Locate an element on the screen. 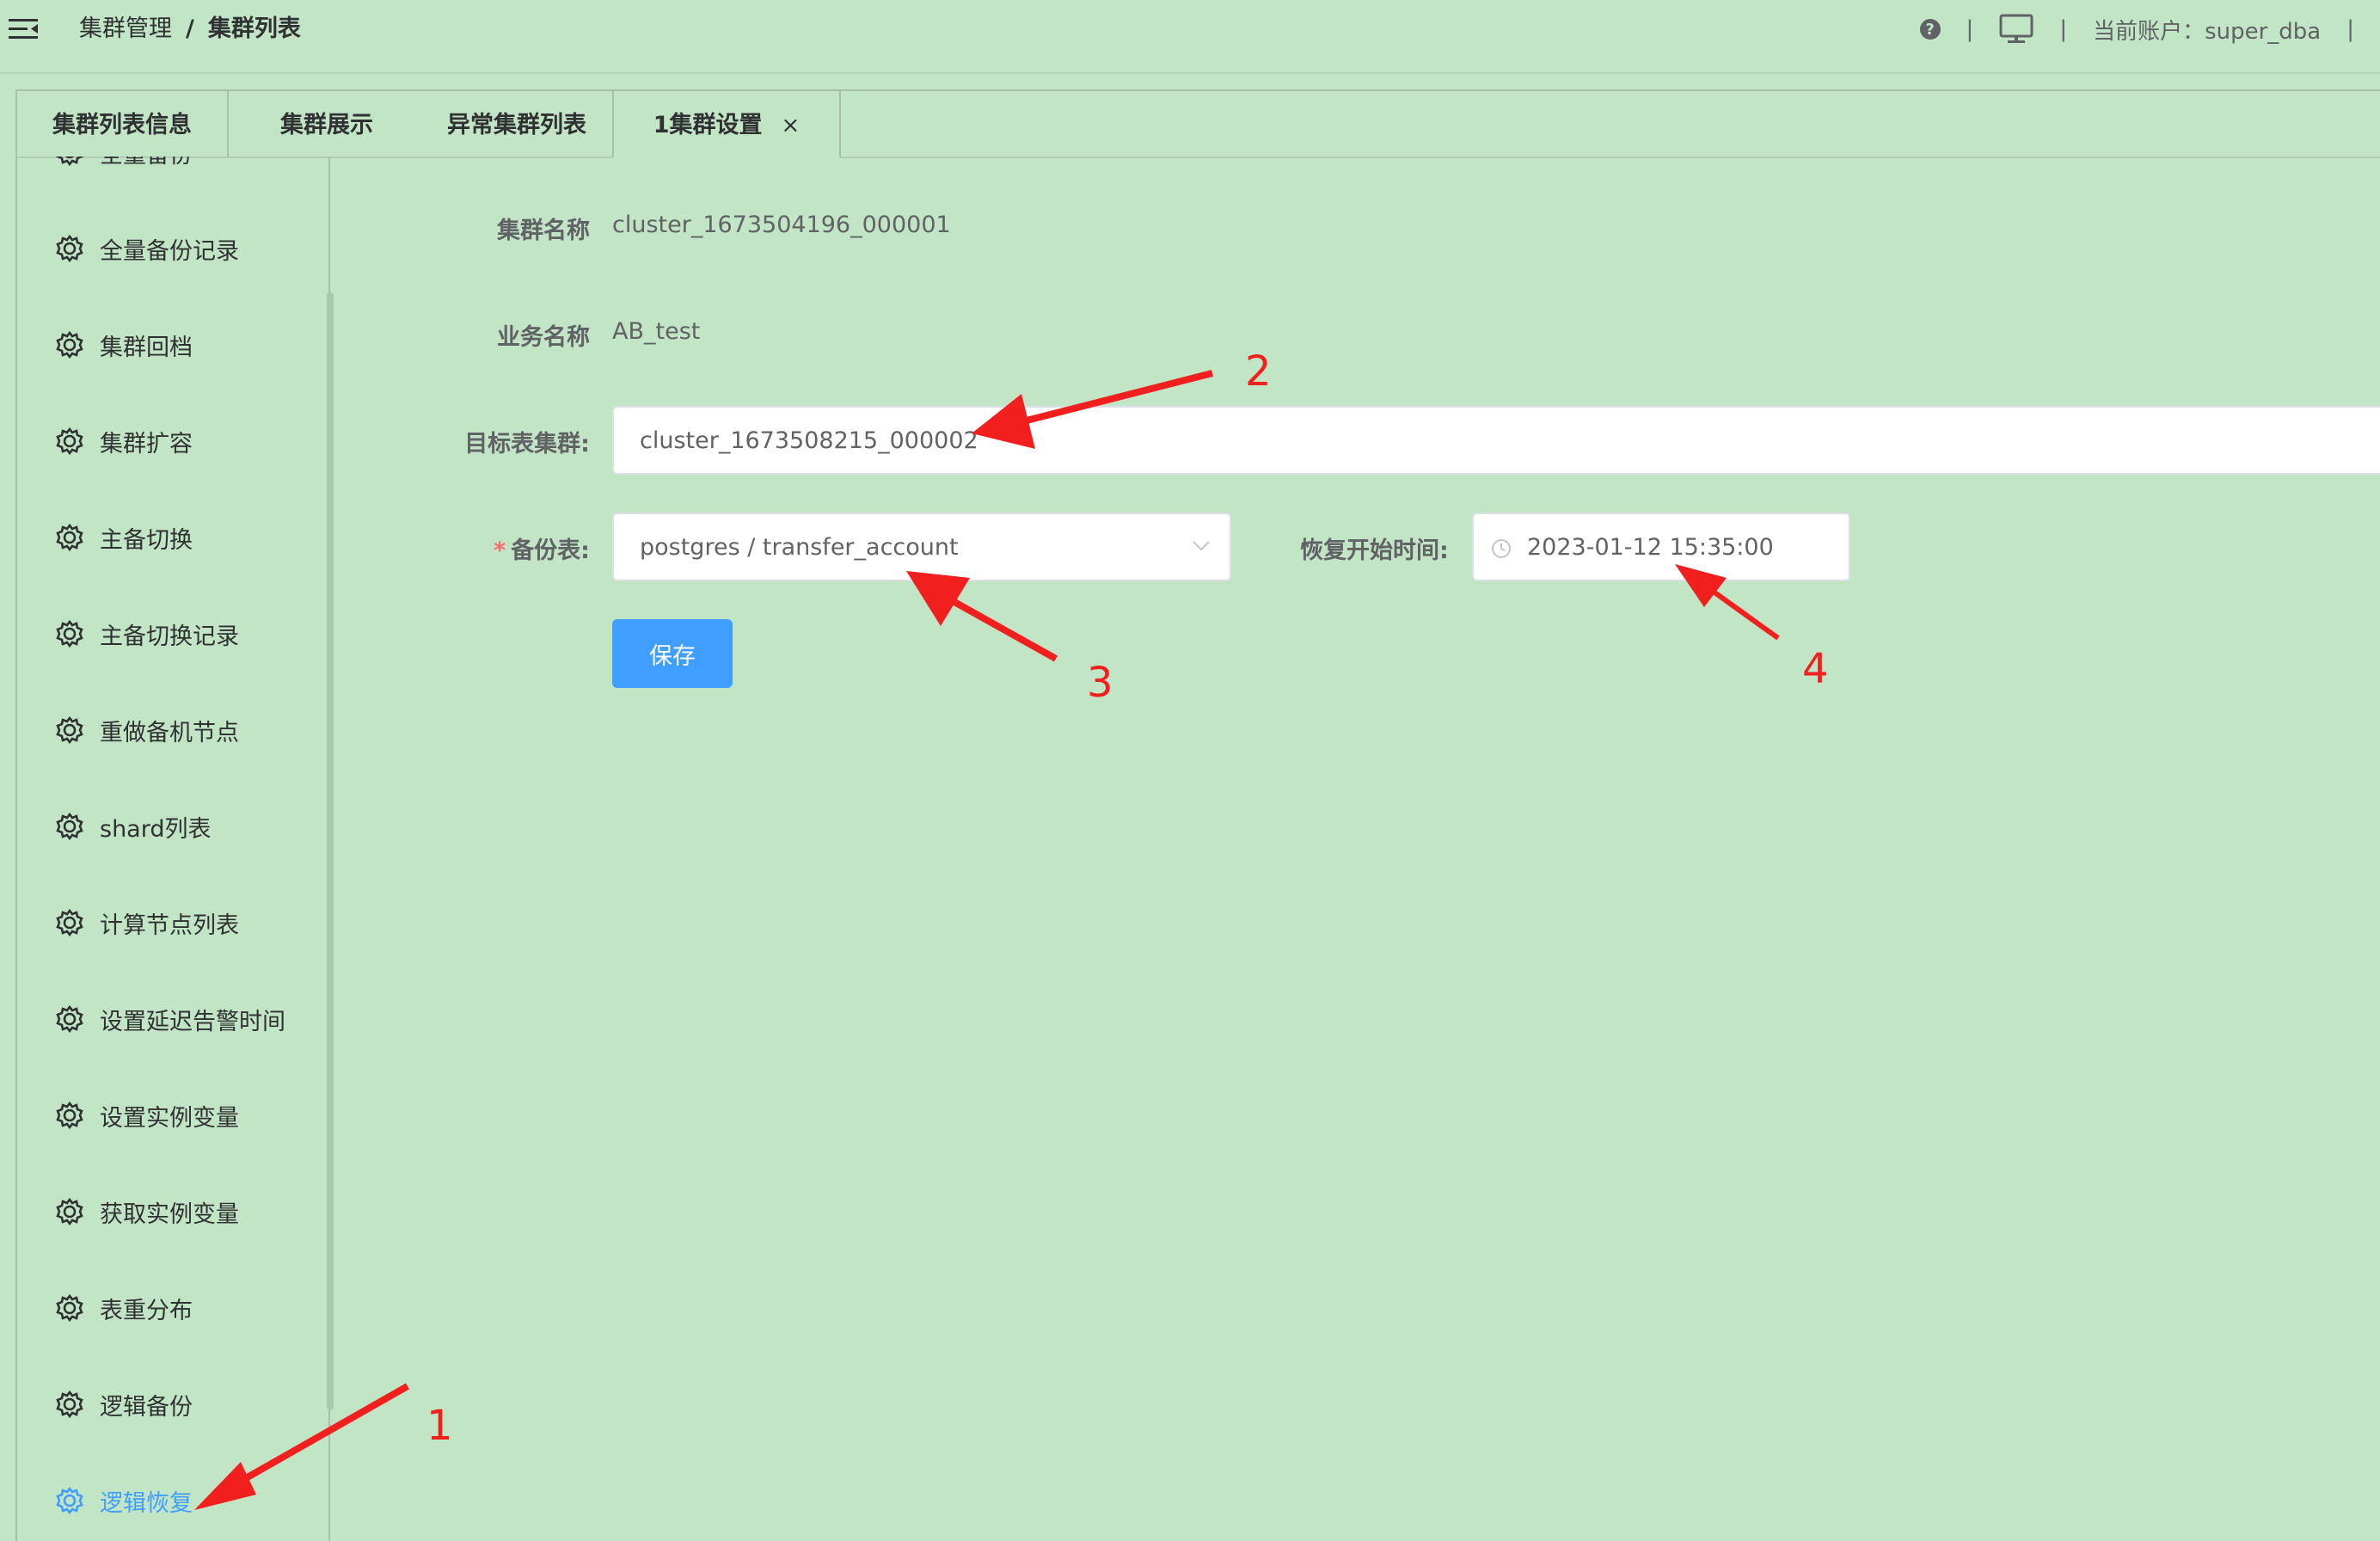 The width and height of the screenshot is (2380, 1541). annotation-3: 3 is located at coordinates (1100, 683).